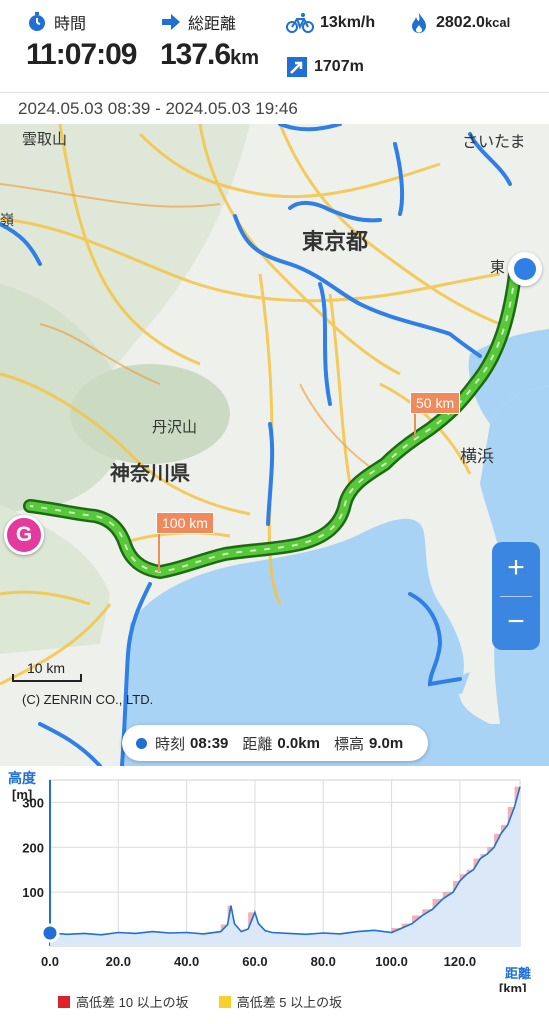 The image size is (549, 1024). Describe the element at coordinates (497, 22) in the screenshot. I see `calories-unit: kcal` at that location.